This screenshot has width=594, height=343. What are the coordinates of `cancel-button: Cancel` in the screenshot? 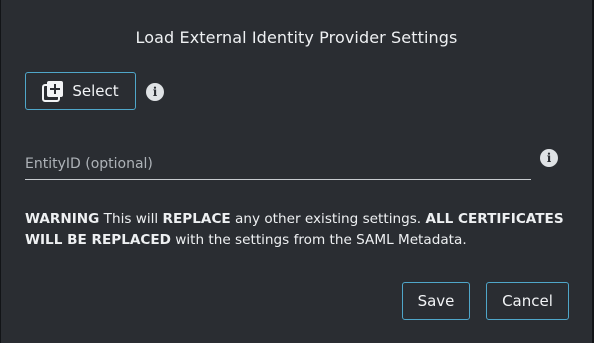 It's located at (527, 301).